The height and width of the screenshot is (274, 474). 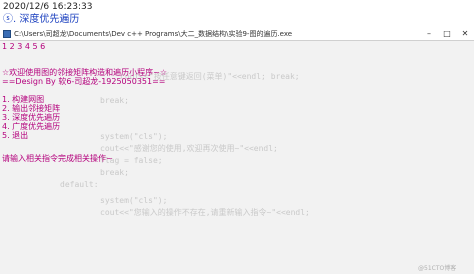 I want to click on console-prompt: 请输入相关指令完成相关操作~, so click(x=57, y=158).